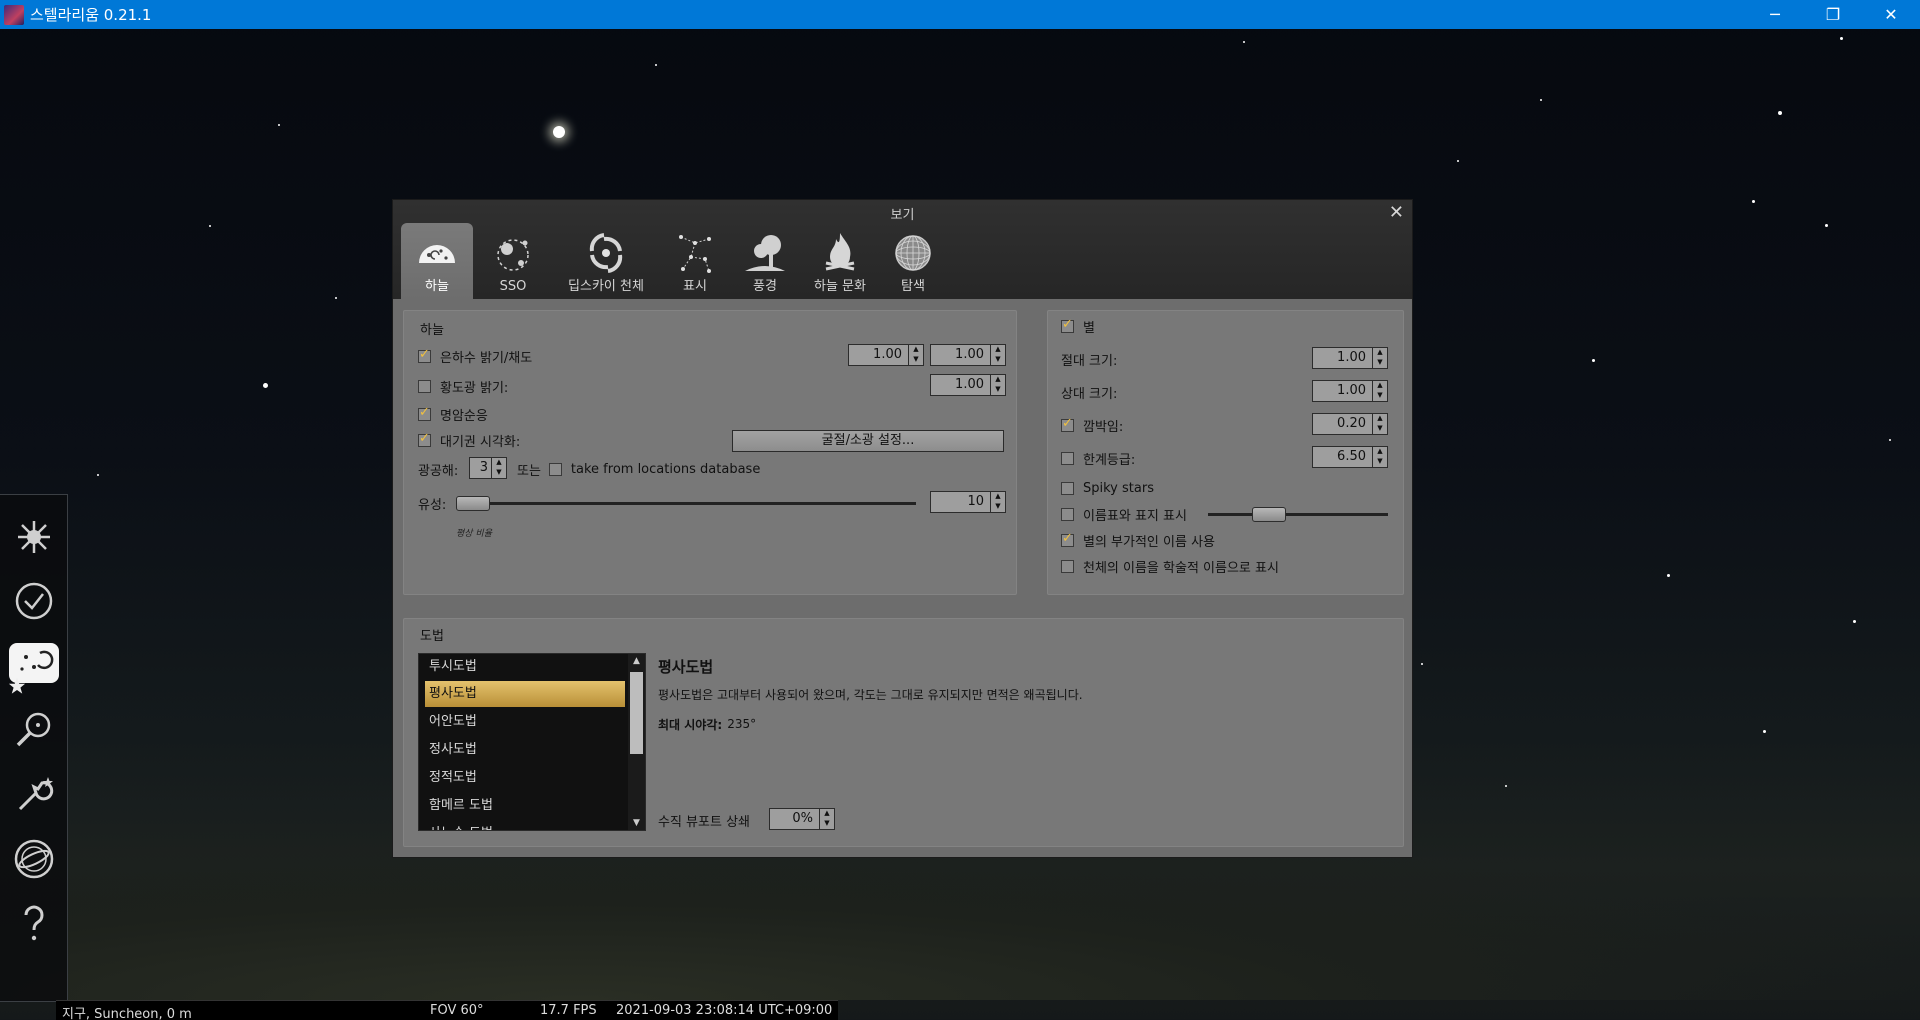 Image resolution: width=1920 pixels, height=1020 pixels. Describe the element at coordinates (34, 859) in the screenshot. I see `astro-calc-window-button` at that location.